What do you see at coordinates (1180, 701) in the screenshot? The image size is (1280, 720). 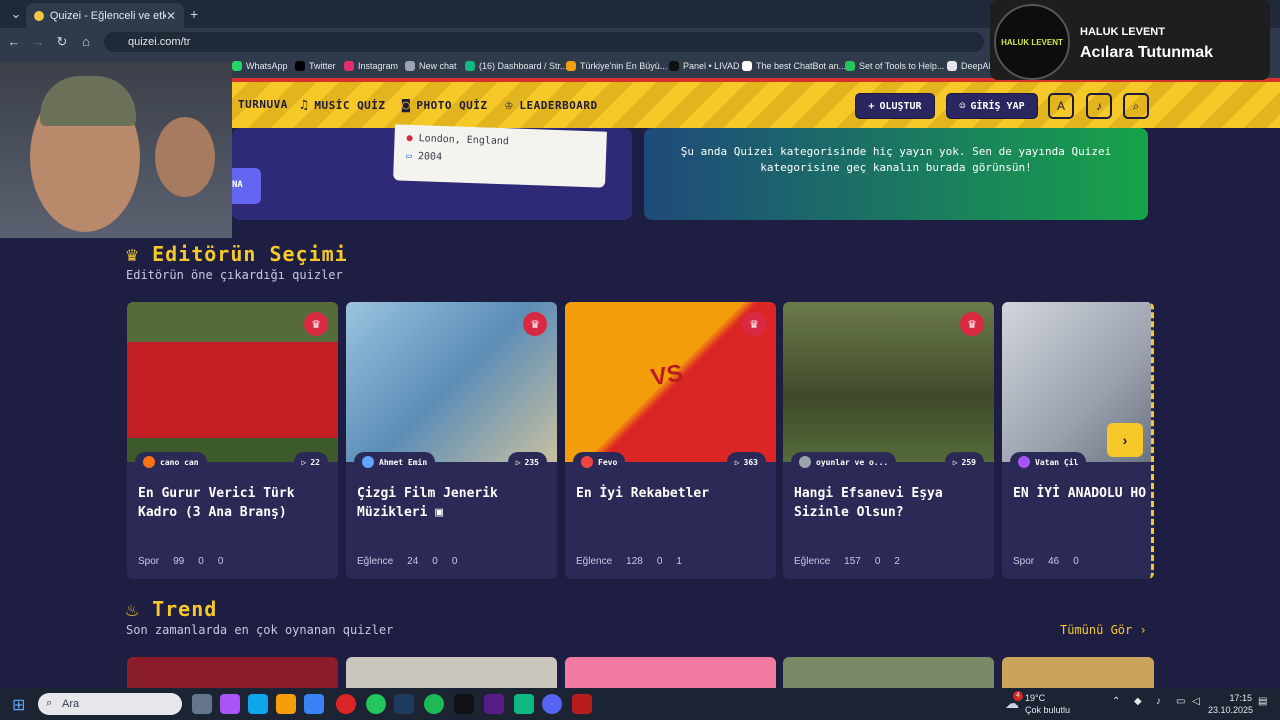 I see `network-icon: ▭` at bounding box center [1180, 701].